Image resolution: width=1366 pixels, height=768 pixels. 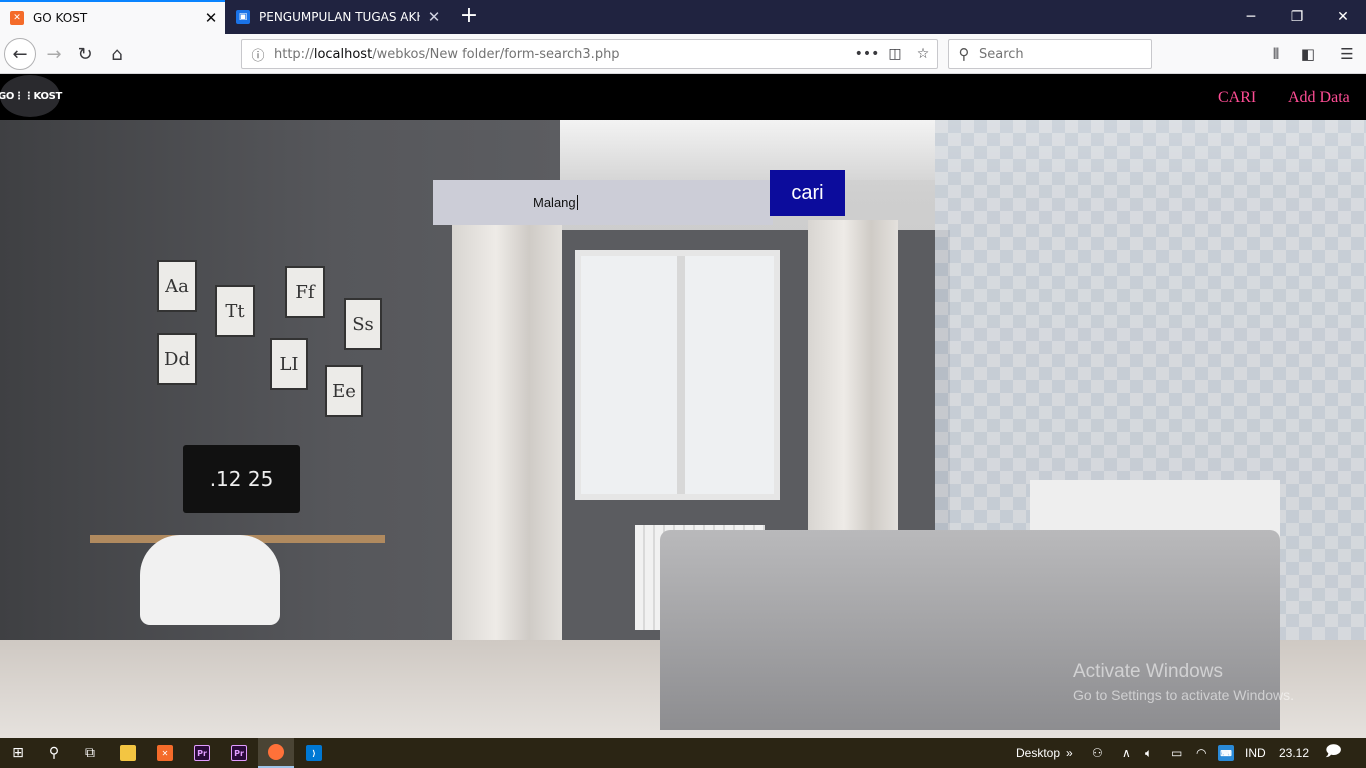 I want to click on firefox-button, so click(x=276, y=753).